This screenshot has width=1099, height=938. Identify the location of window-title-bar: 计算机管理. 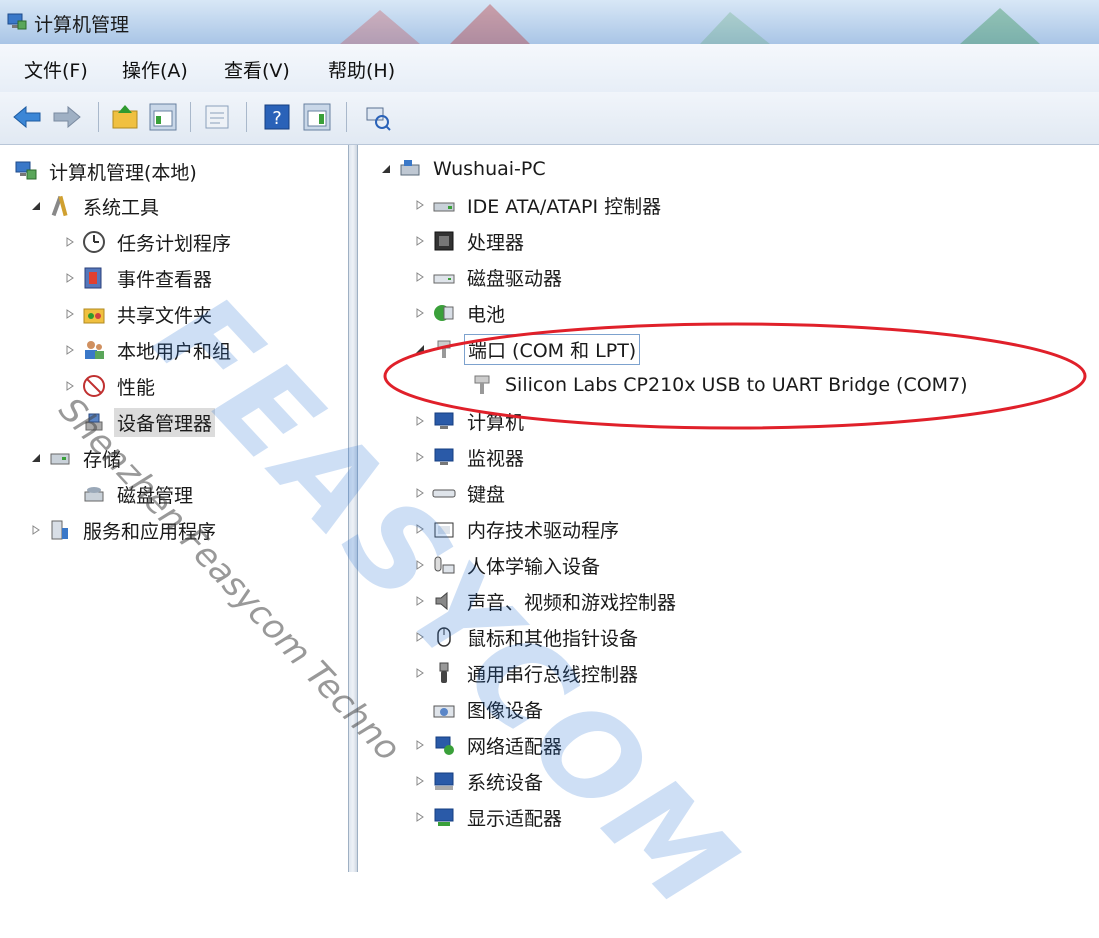
(549, 22).